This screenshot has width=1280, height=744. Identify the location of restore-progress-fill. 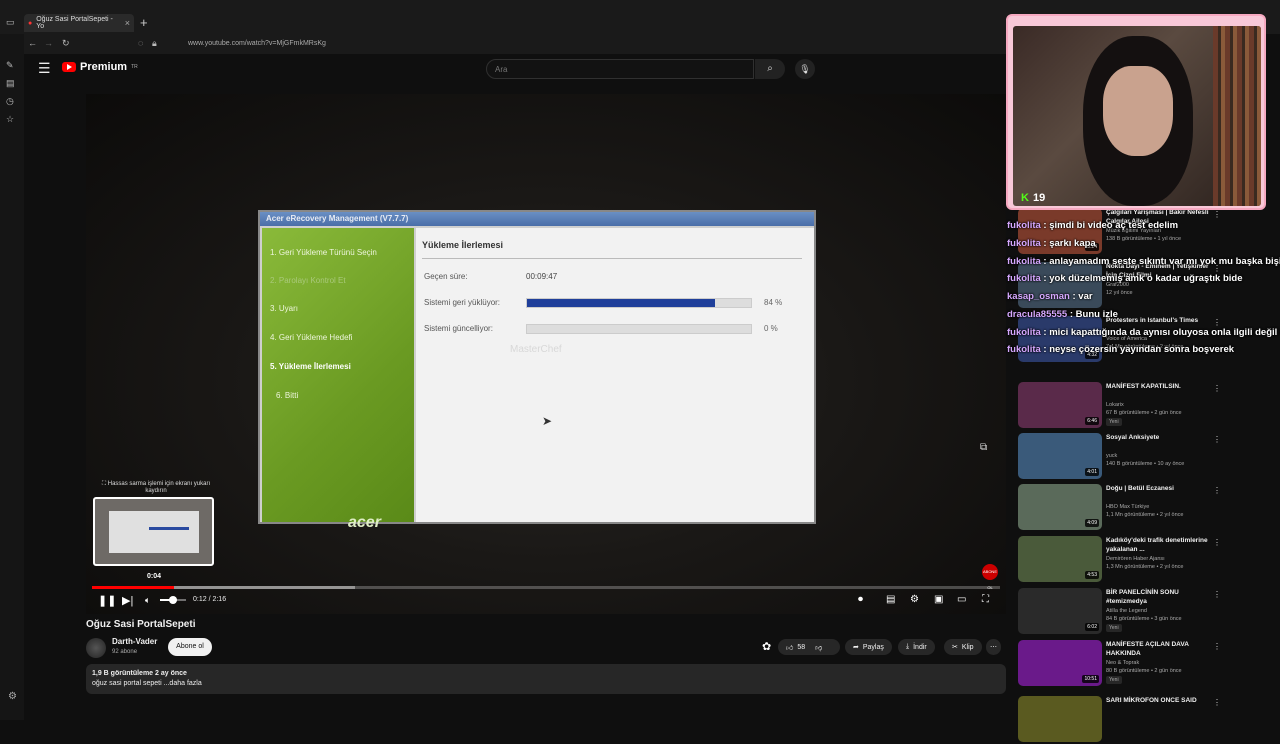
(621, 303).